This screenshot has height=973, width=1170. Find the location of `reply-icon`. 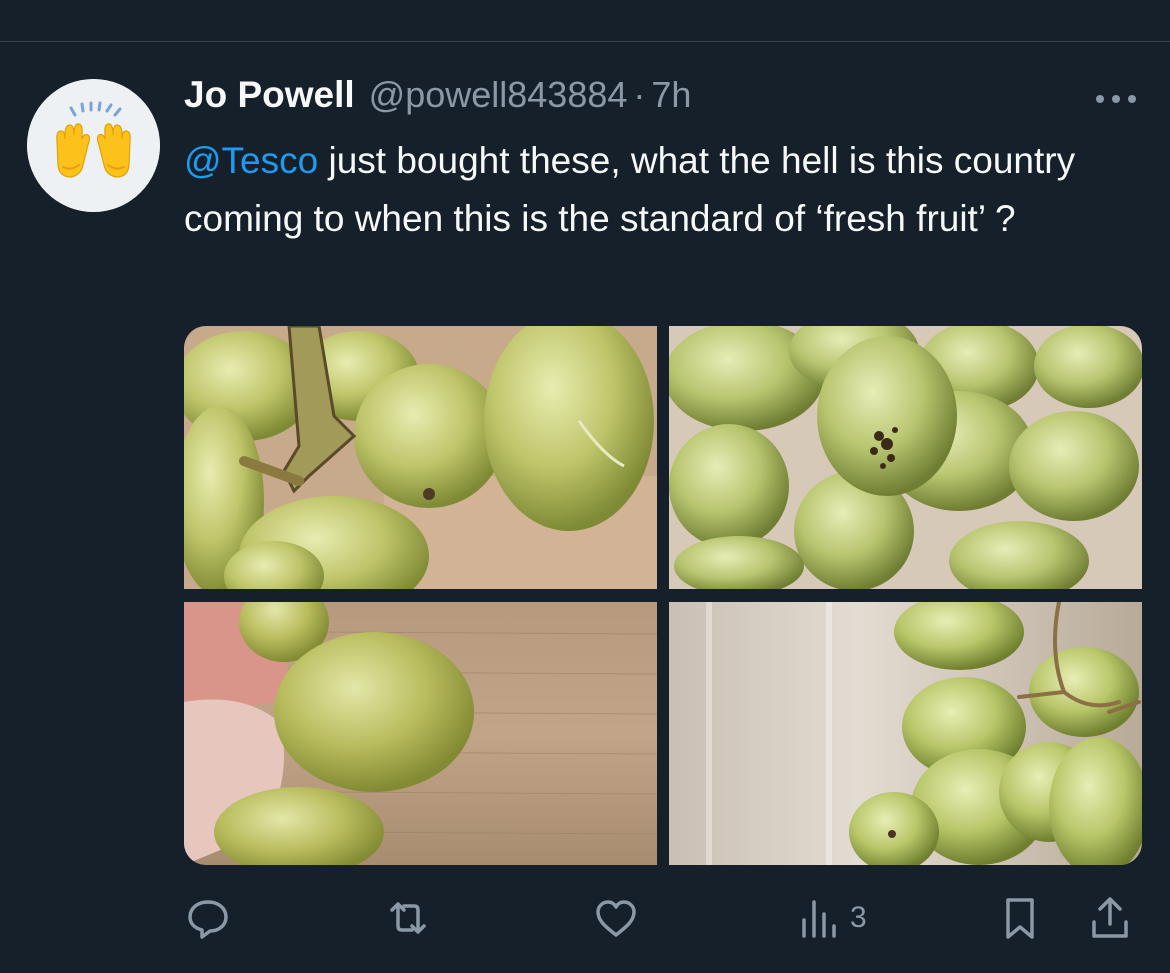

reply-icon is located at coordinates (208, 919).